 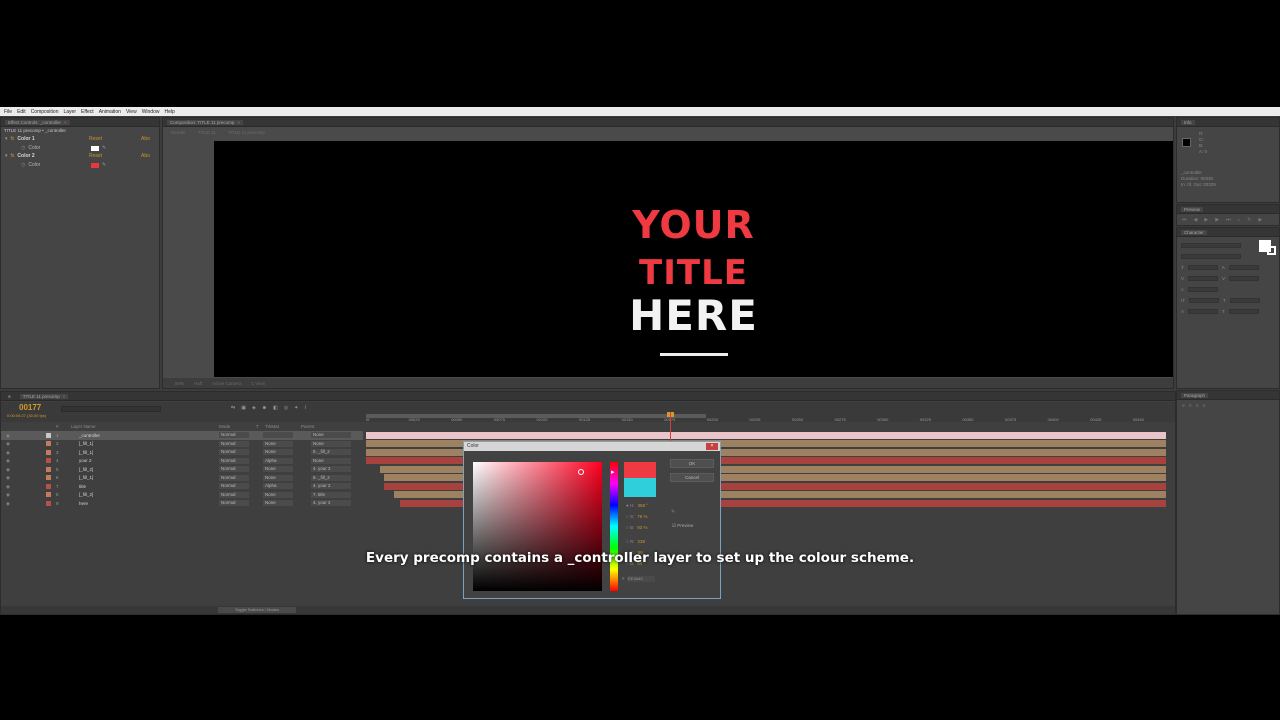 What do you see at coordinates (637, 505) in the screenshot?
I see `hue-field: ● H: 358 °` at bounding box center [637, 505].